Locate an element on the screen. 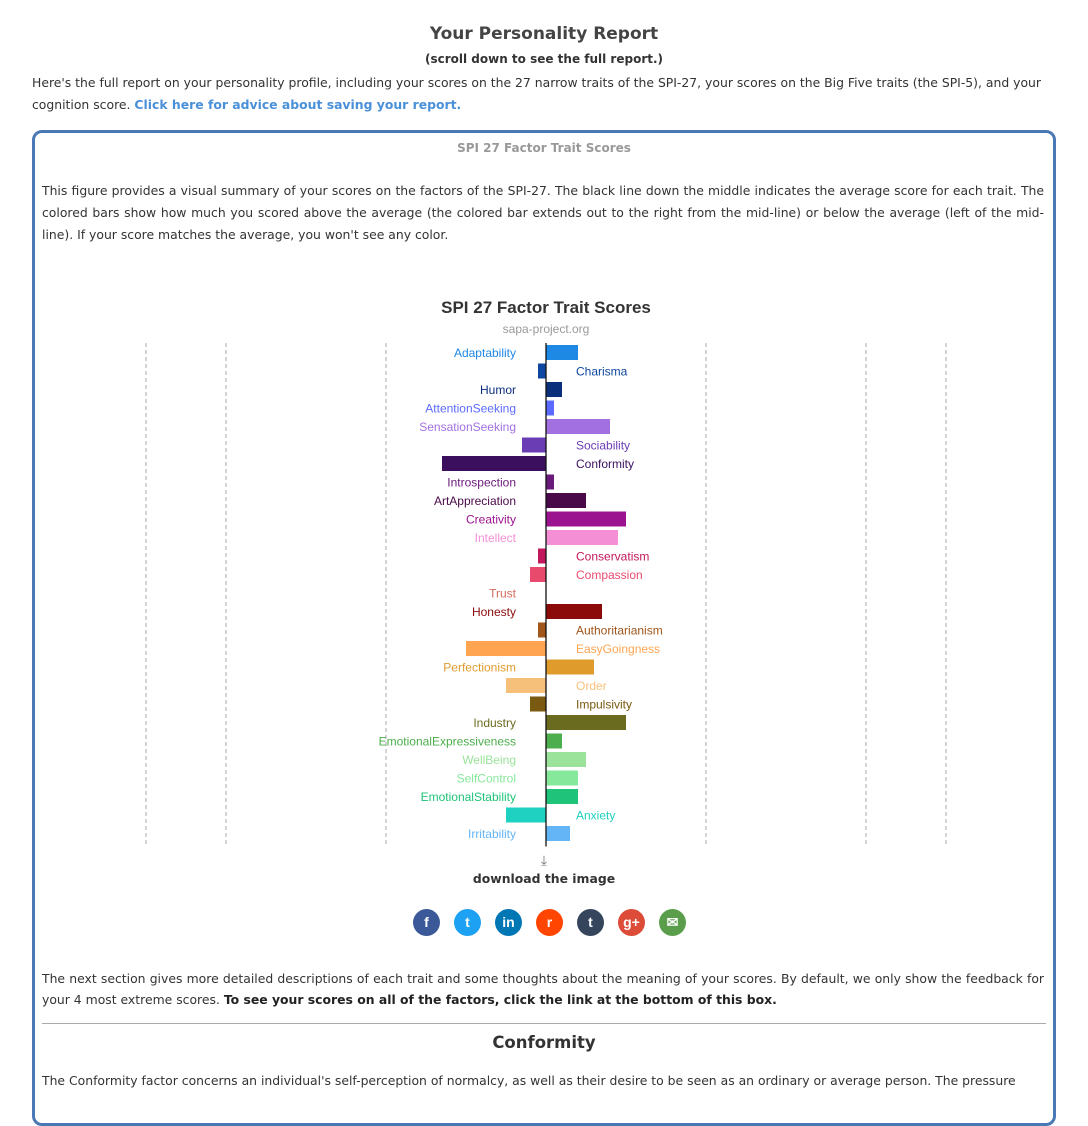 This screenshot has height=1126, width=1088. label-trust: Trust is located at coordinates (503, 594).